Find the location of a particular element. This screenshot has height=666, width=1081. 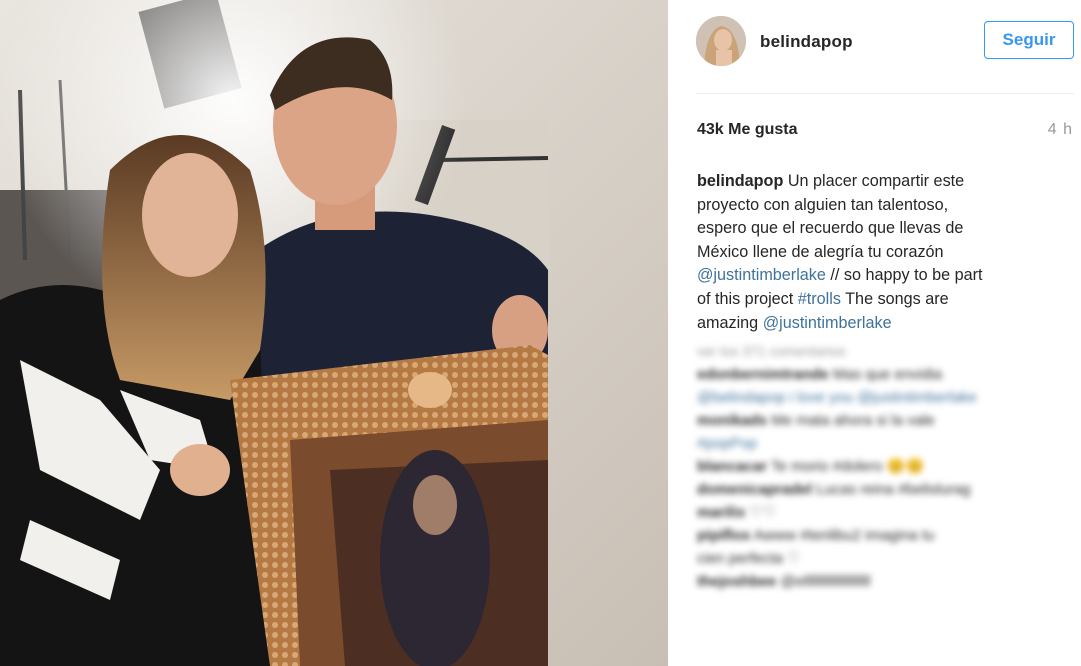

comment-user: monikads is located at coordinates (732, 420).